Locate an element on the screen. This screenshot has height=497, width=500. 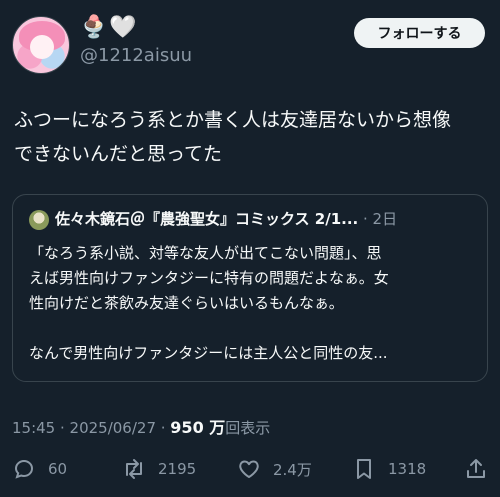
avatar is located at coordinates (41, 45).